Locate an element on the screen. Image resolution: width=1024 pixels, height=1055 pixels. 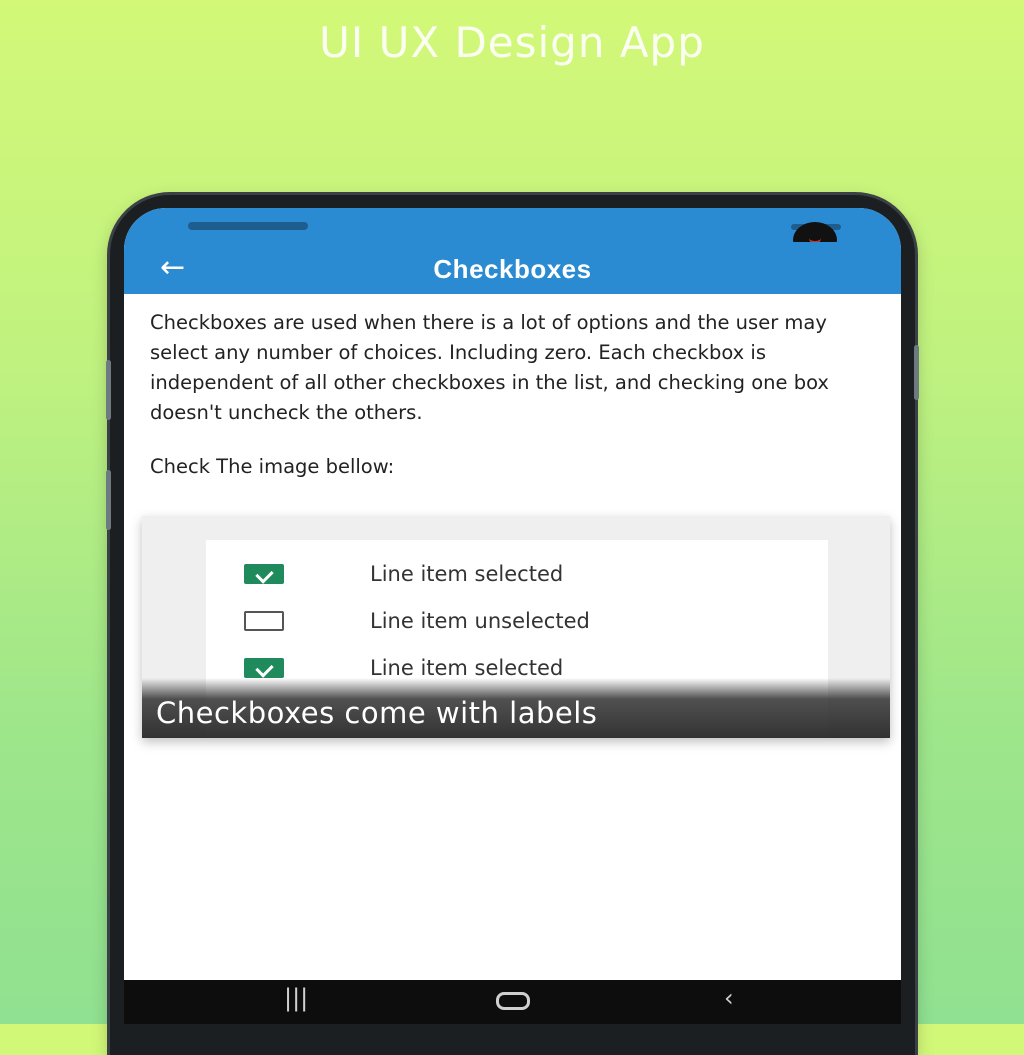
list-item: Line item unselected is located at coordinates (517, 621).